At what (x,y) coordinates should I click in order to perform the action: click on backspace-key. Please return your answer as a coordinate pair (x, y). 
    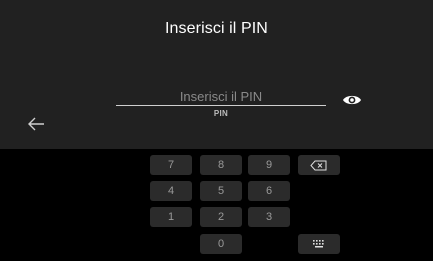
    Looking at the image, I should click on (319, 165).